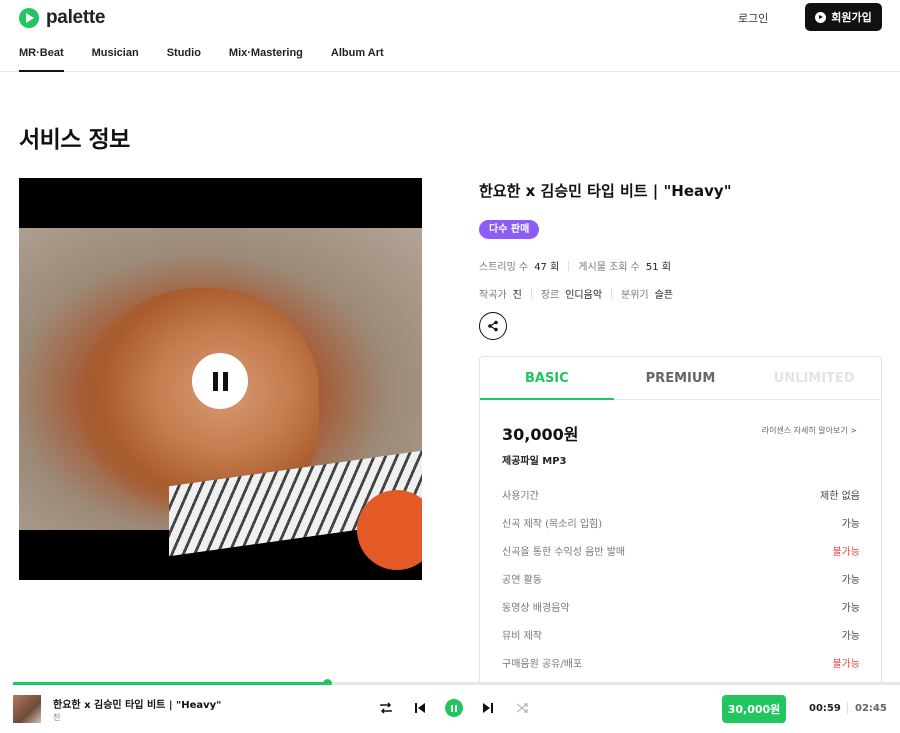  I want to click on shuffle-icon, so click(522, 708).